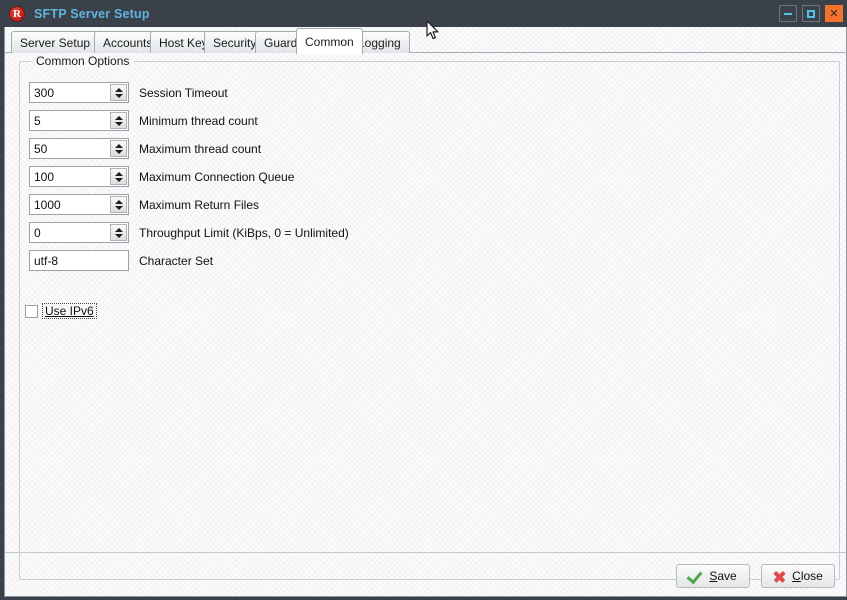 The width and height of the screenshot is (847, 600). Describe the element at coordinates (82, 61) in the screenshot. I see `group-title: Common Options` at that location.